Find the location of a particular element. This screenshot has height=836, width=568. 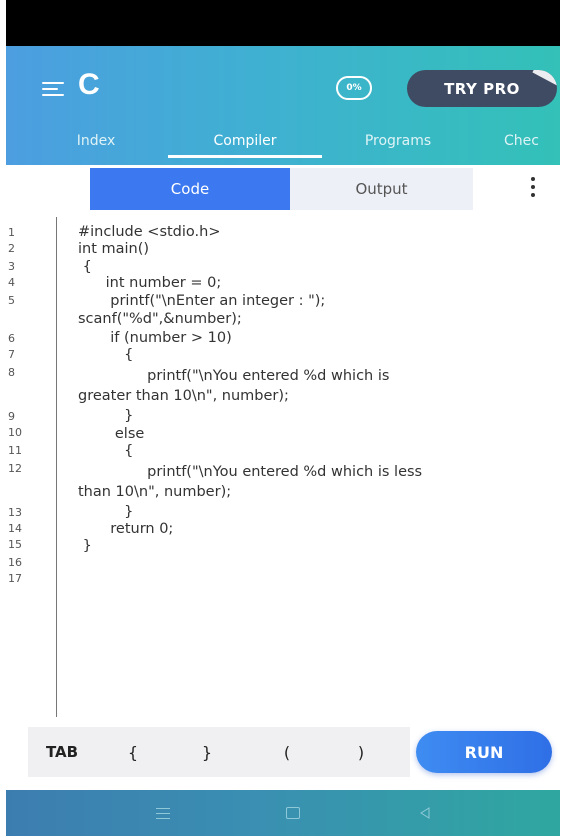

progress-badge: 0% is located at coordinates (354, 88).